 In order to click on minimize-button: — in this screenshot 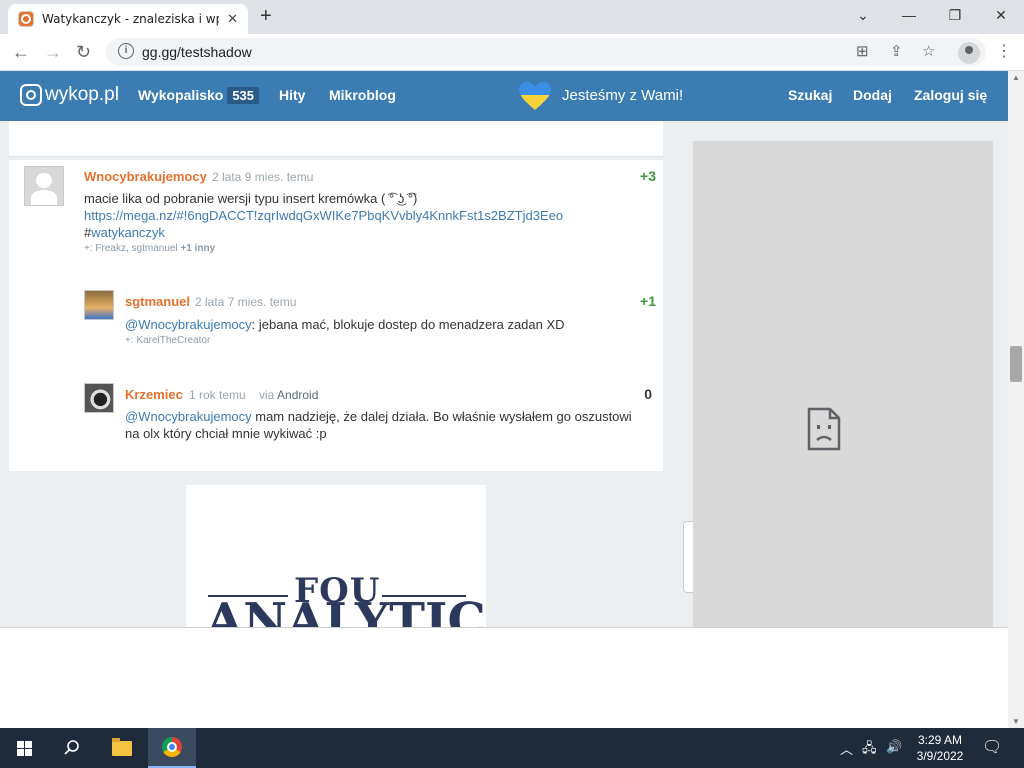, I will do `click(909, 15)`.